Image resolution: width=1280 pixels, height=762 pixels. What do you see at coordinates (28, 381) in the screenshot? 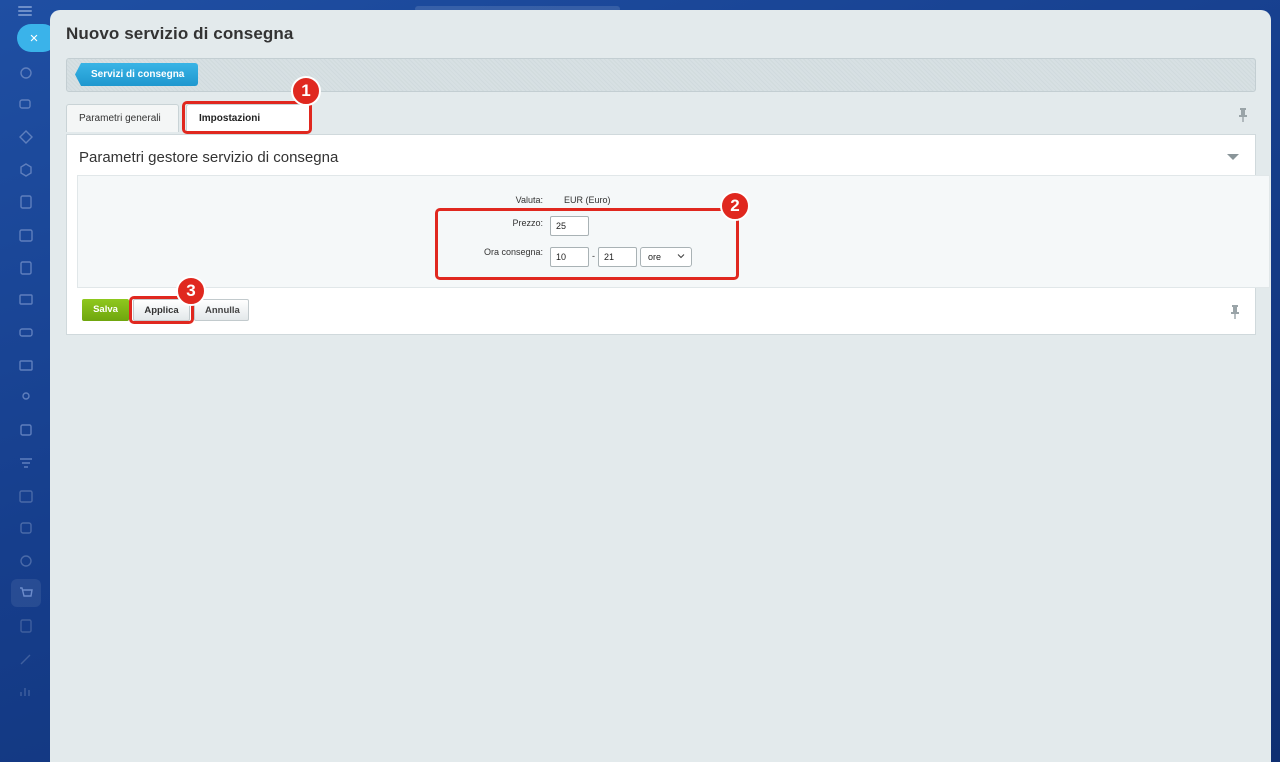
I see `left-sidebar: ×` at bounding box center [28, 381].